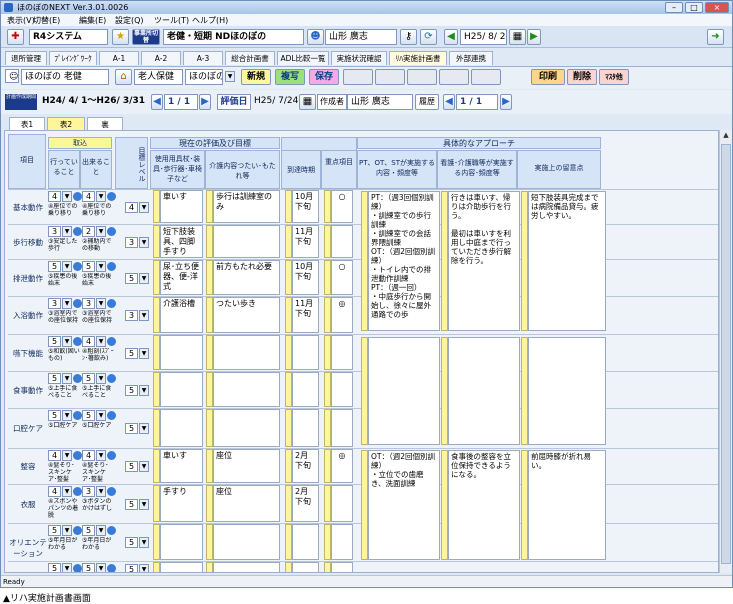 This screenshot has width=733, height=604. What do you see at coordinates (275, 101) in the screenshot?
I see `eval-date: H25/ 7/24` at bounding box center [275, 101].